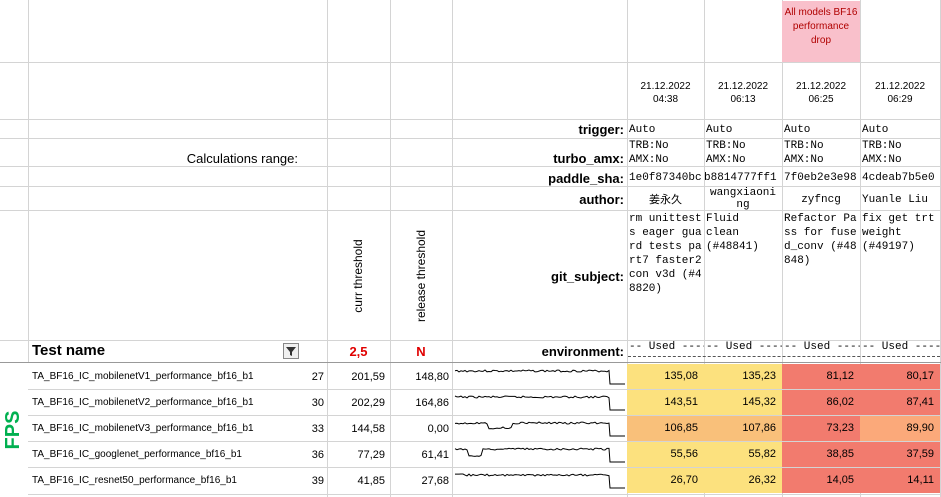 The width and height of the screenshot is (941, 497). Describe the element at coordinates (317, 429) in the screenshot. I see `row-index: 33` at that location.